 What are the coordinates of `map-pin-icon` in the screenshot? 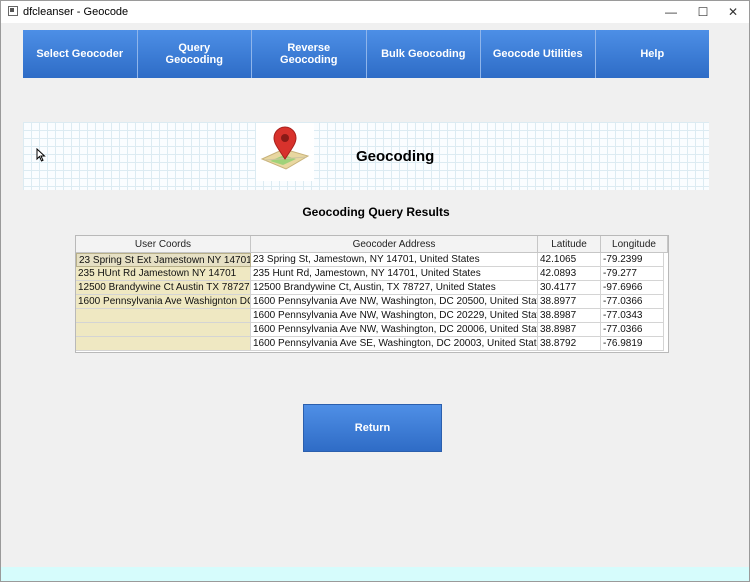 It's located at (285, 152).